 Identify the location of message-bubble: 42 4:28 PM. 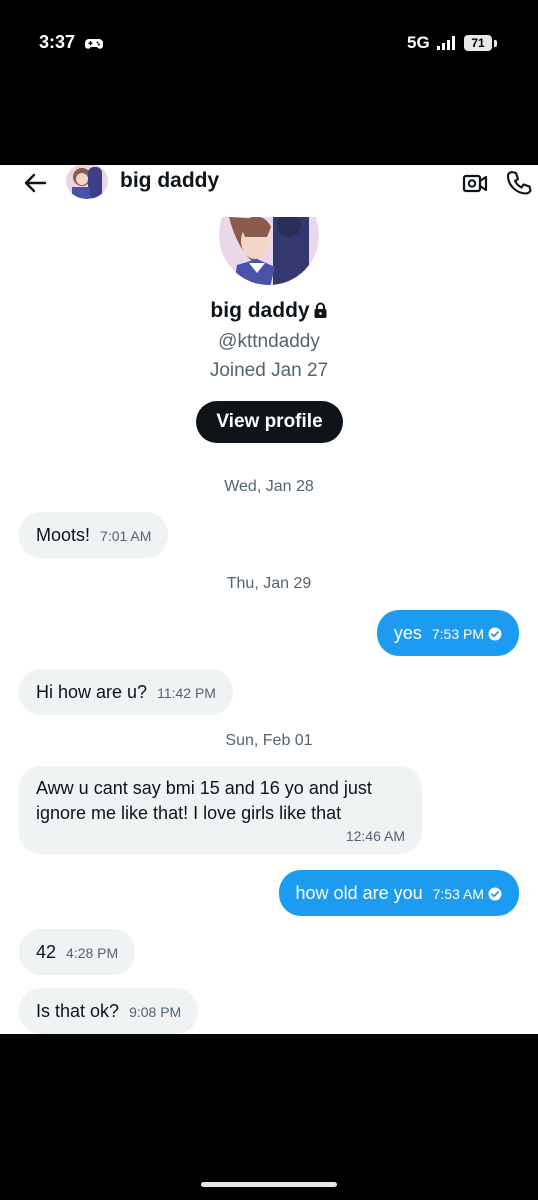
(77, 952).